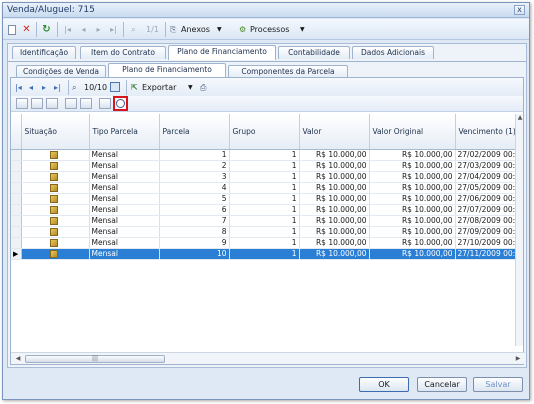  Describe the element at coordinates (488, 254) in the screenshot. I see `vencimento-cell: 27/11/2009 00:00` at that location.